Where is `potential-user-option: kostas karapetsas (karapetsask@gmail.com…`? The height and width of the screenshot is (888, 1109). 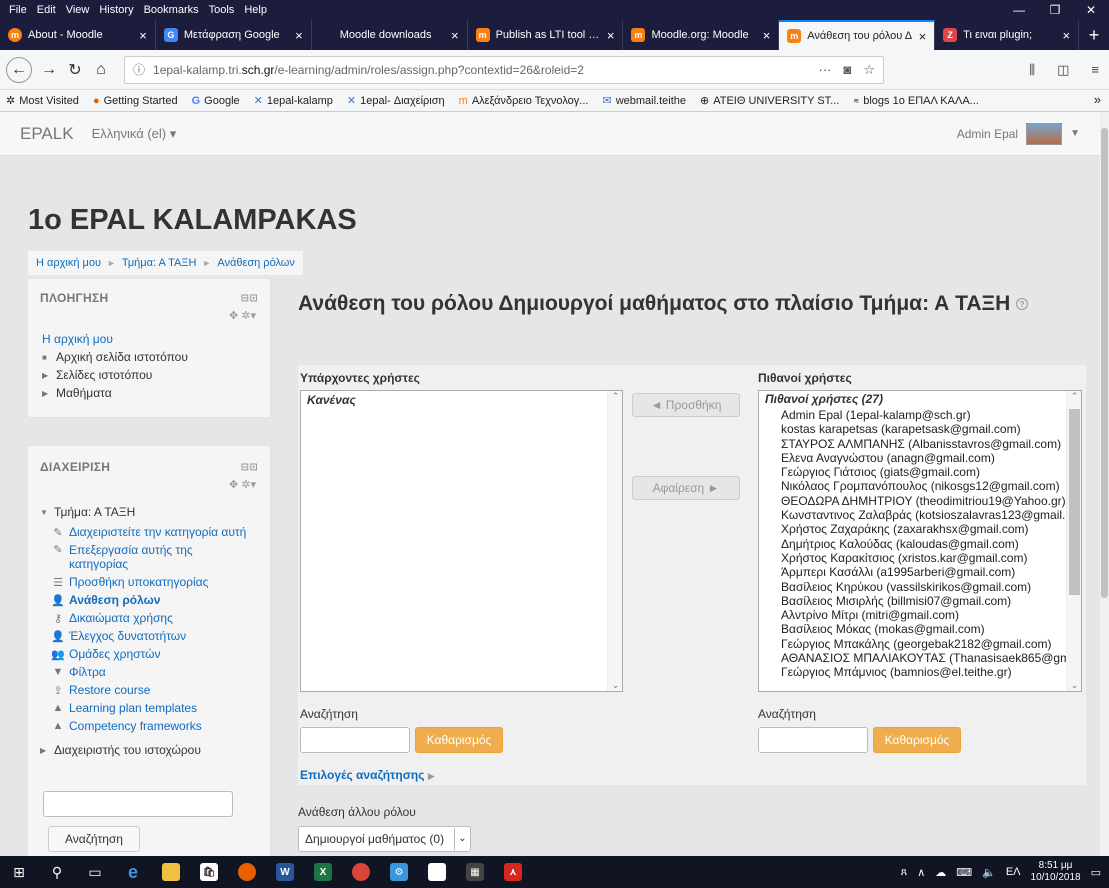 potential-user-option: kostas karapetsas (karapetsask@gmail.com… is located at coordinates (920, 429).